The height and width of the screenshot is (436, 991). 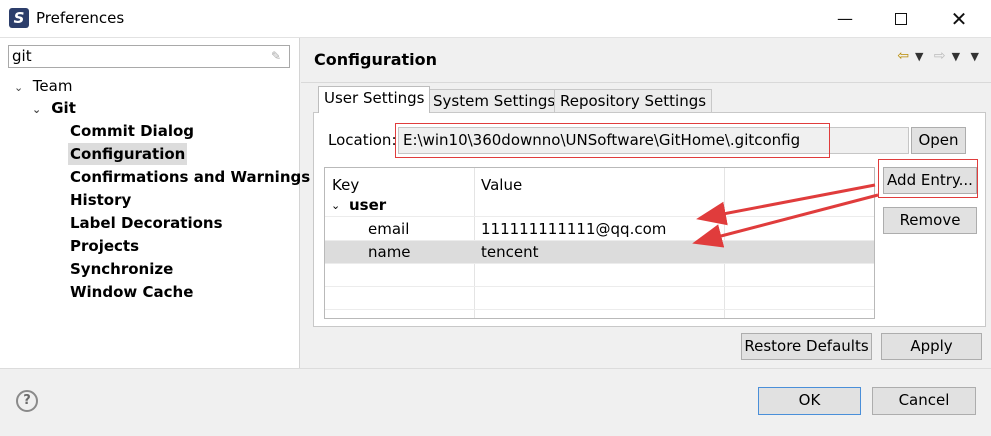 I want to click on tree-item-git: ⌄ Git, so click(x=54, y=108).